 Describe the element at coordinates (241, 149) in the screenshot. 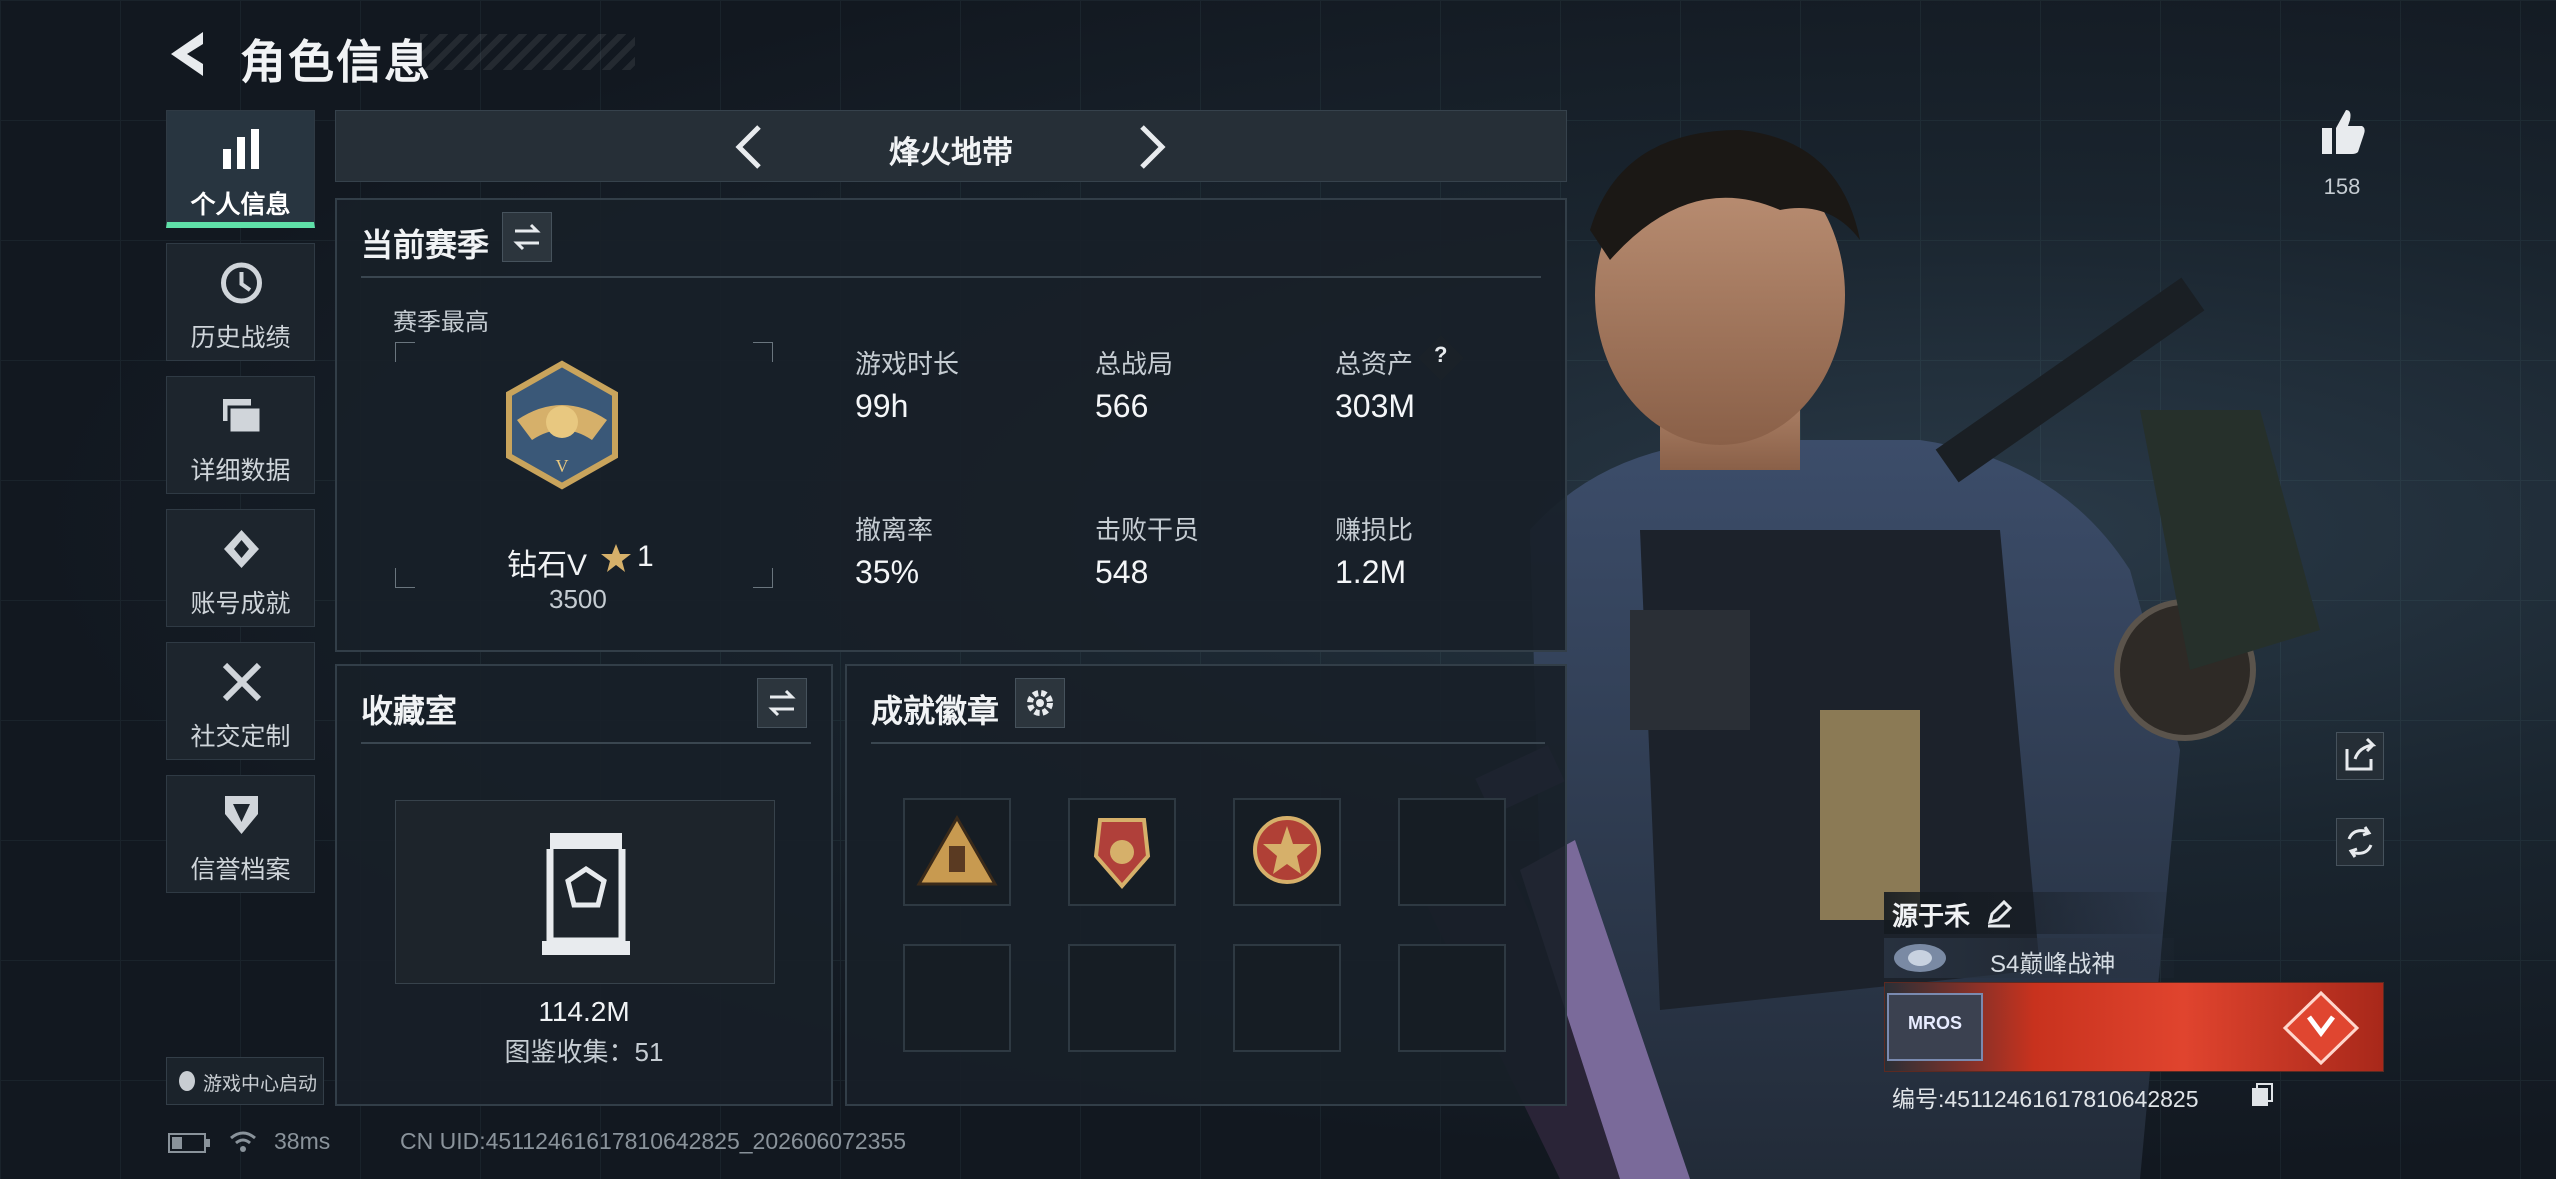

I see `bar-chart-icon` at that location.